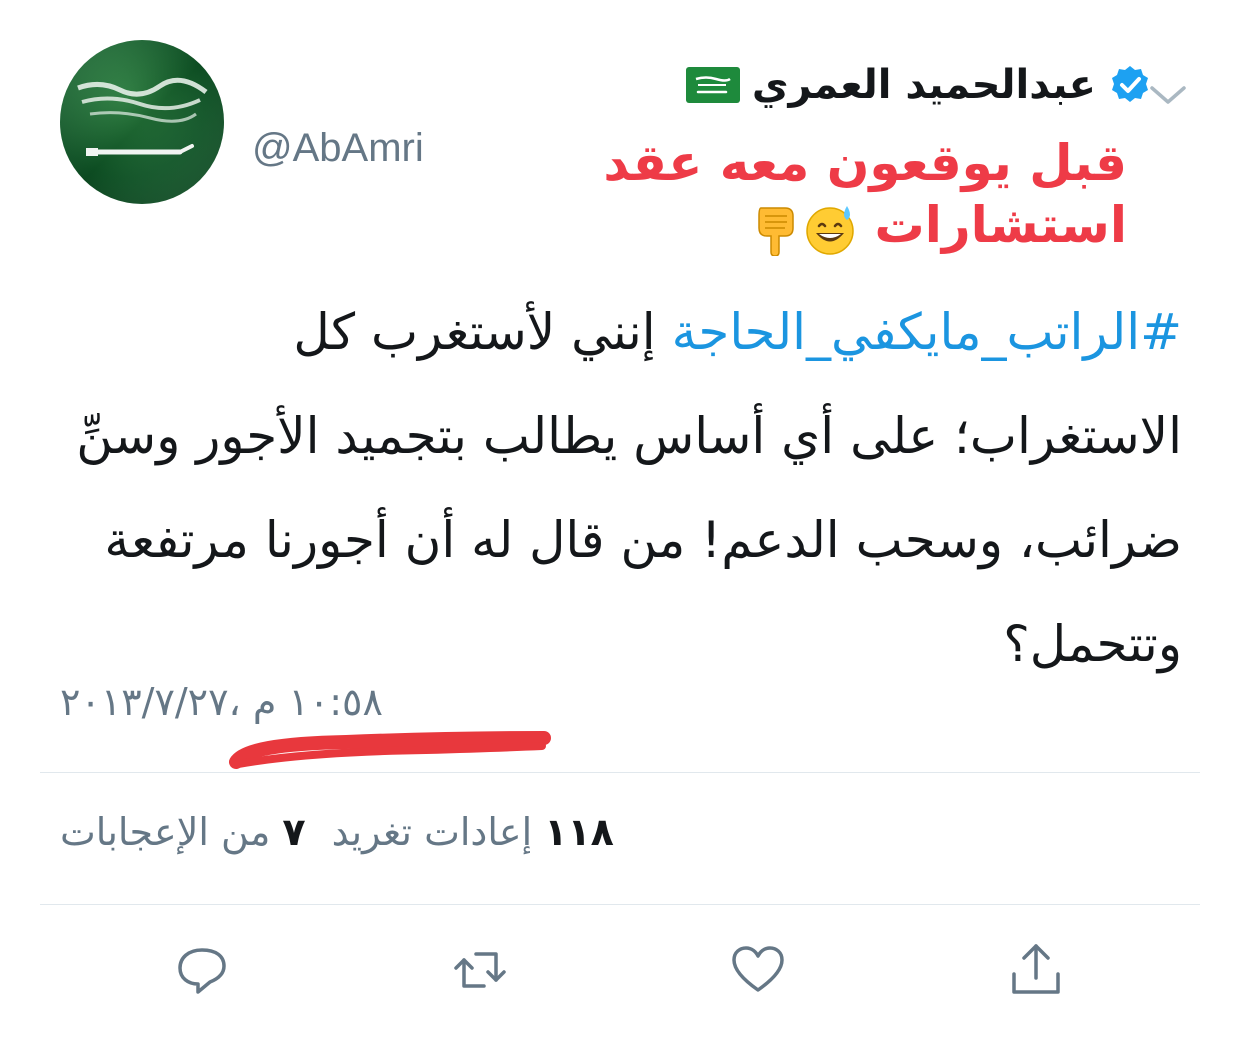 The height and width of the screenshot is (1042, 1242). What do you see at coordinates (1168, 94) in the screenshot?
I see `chevron-down-icon` at bounding box center [1168, 94].